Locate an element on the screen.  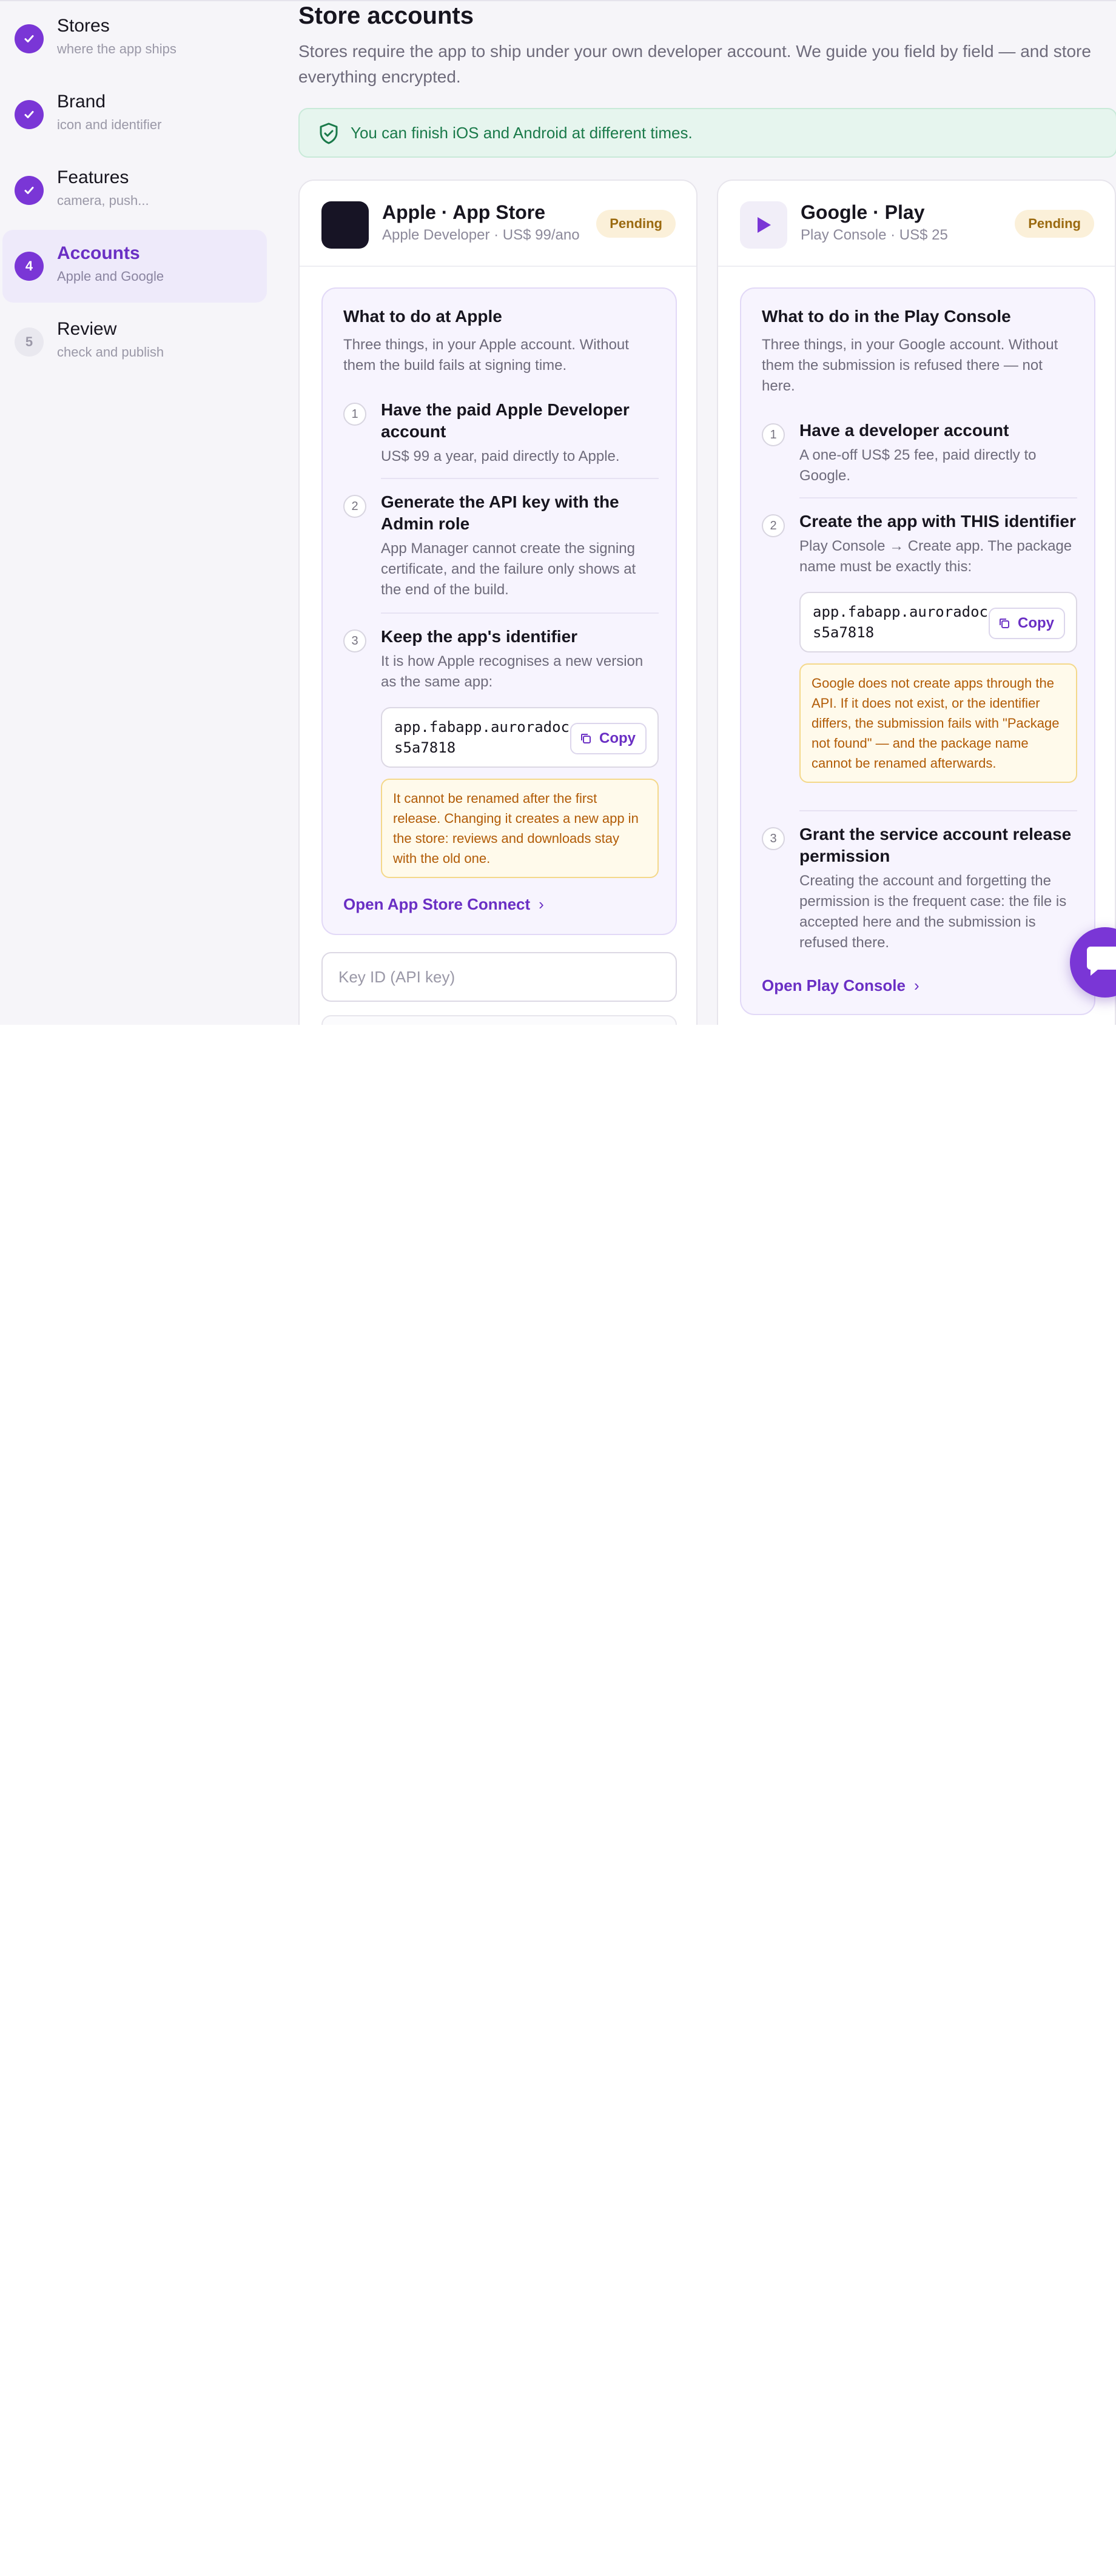
sidebar-step-stores: Stores where the app ships is located at coordinates (135, 38).